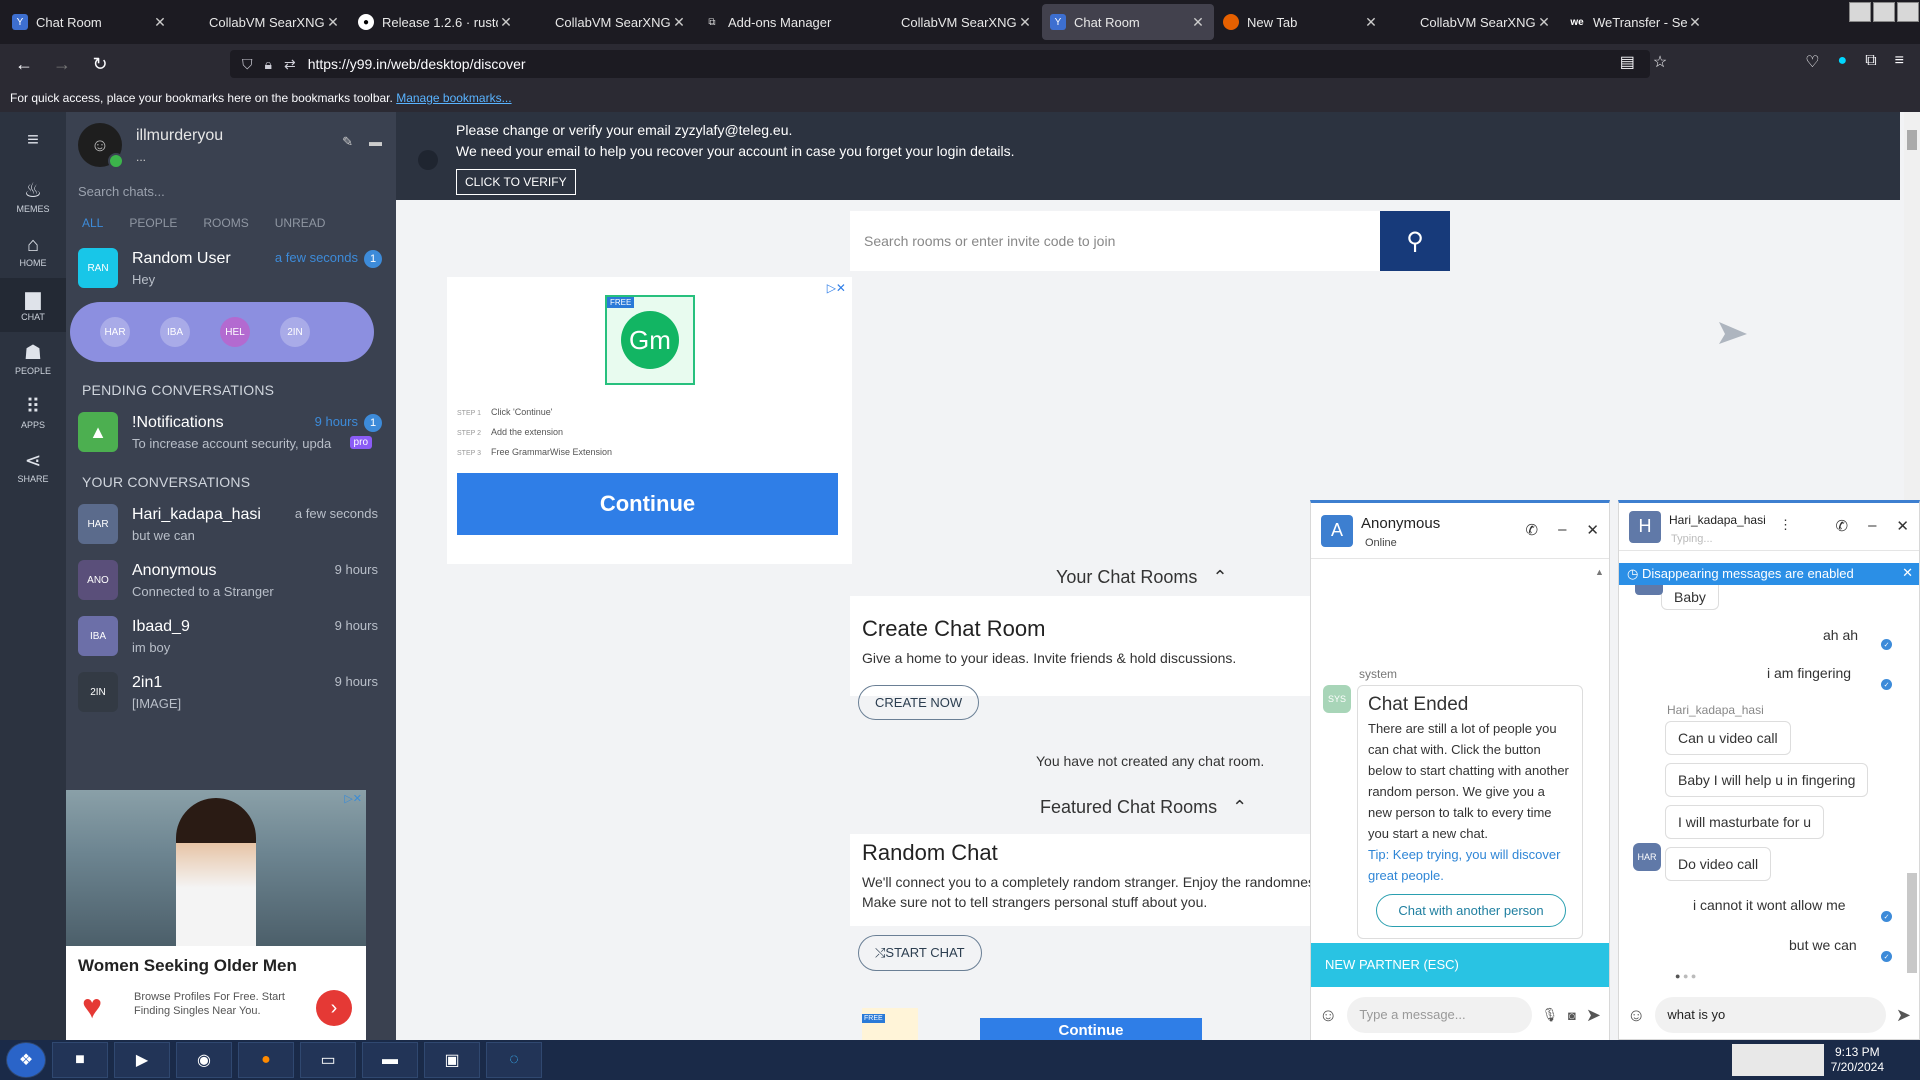 This screenshot has height=1080, width=1920. Describe the element at coordinates (1471, 910) in the screenshot. I see `chat-with-another-button: Chat with another person` at that location.